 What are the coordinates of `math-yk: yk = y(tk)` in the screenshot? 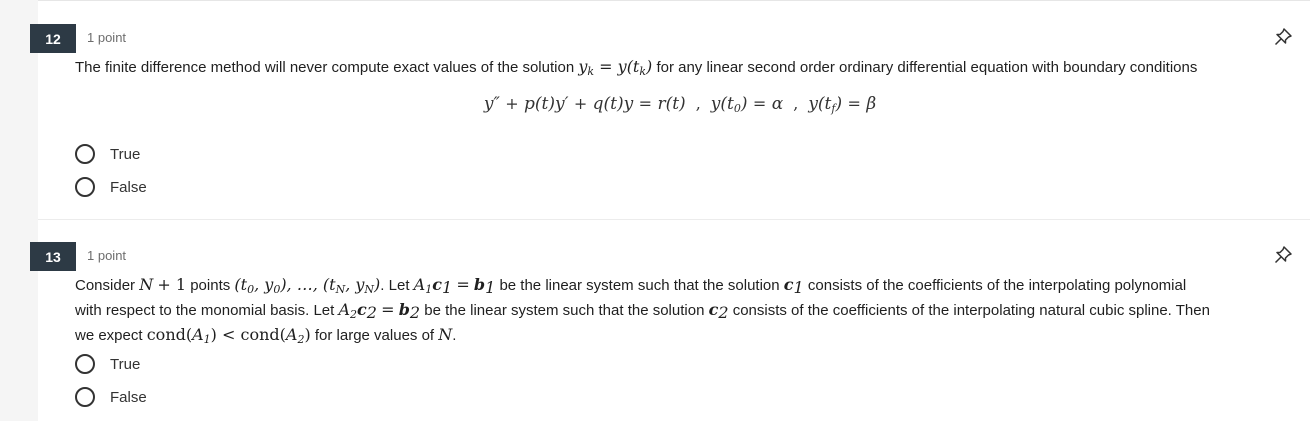 It's located at (615, 67).